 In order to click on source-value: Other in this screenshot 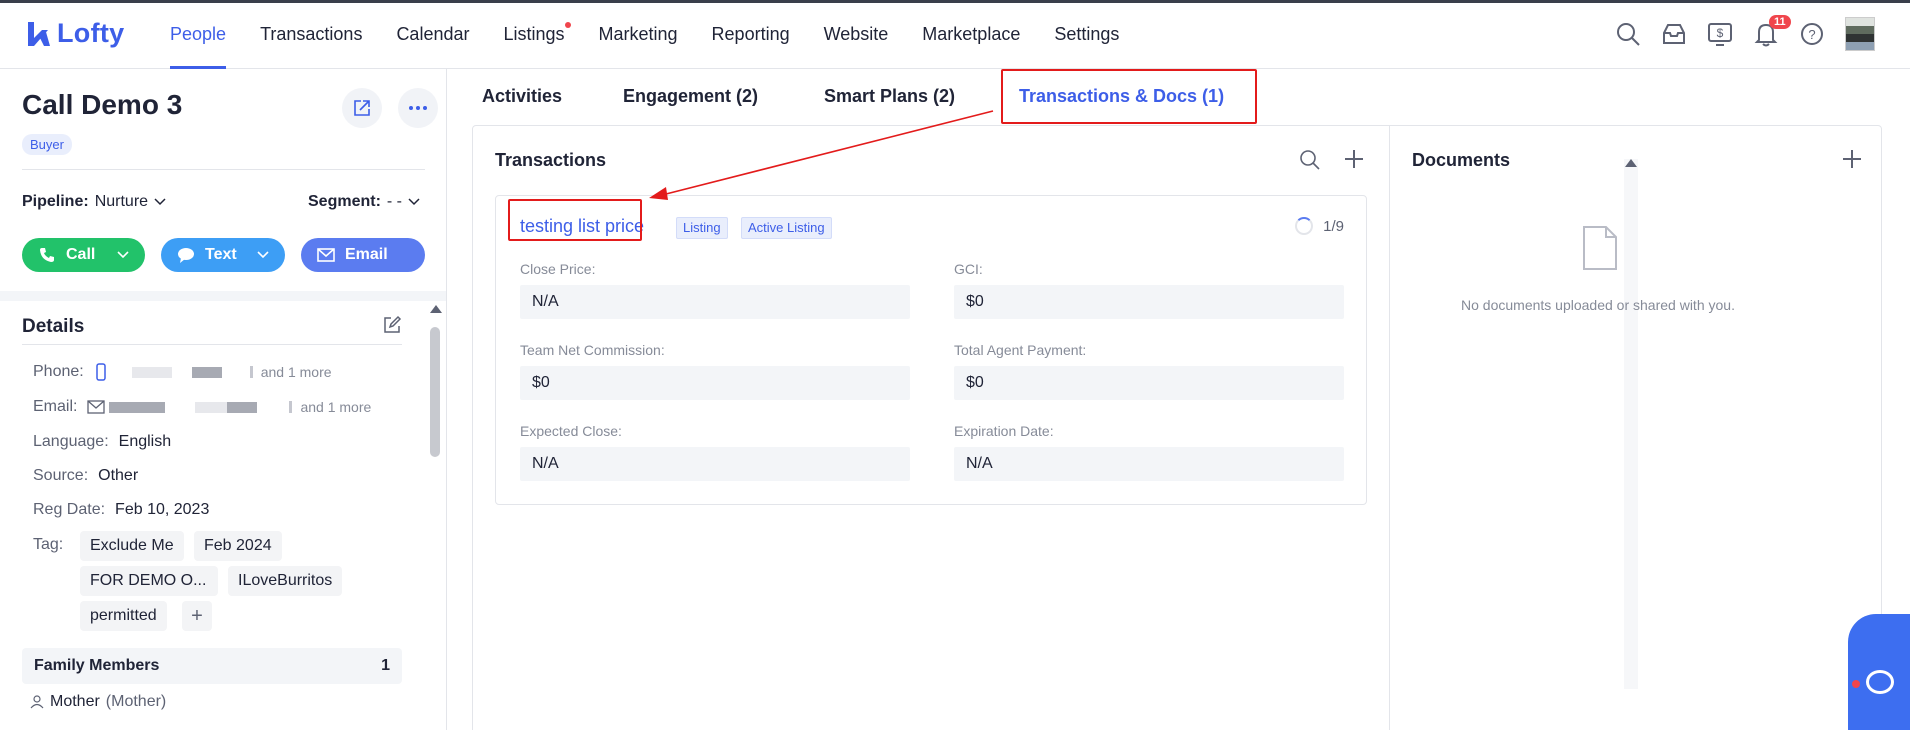, I will do `click(118, 475)`.